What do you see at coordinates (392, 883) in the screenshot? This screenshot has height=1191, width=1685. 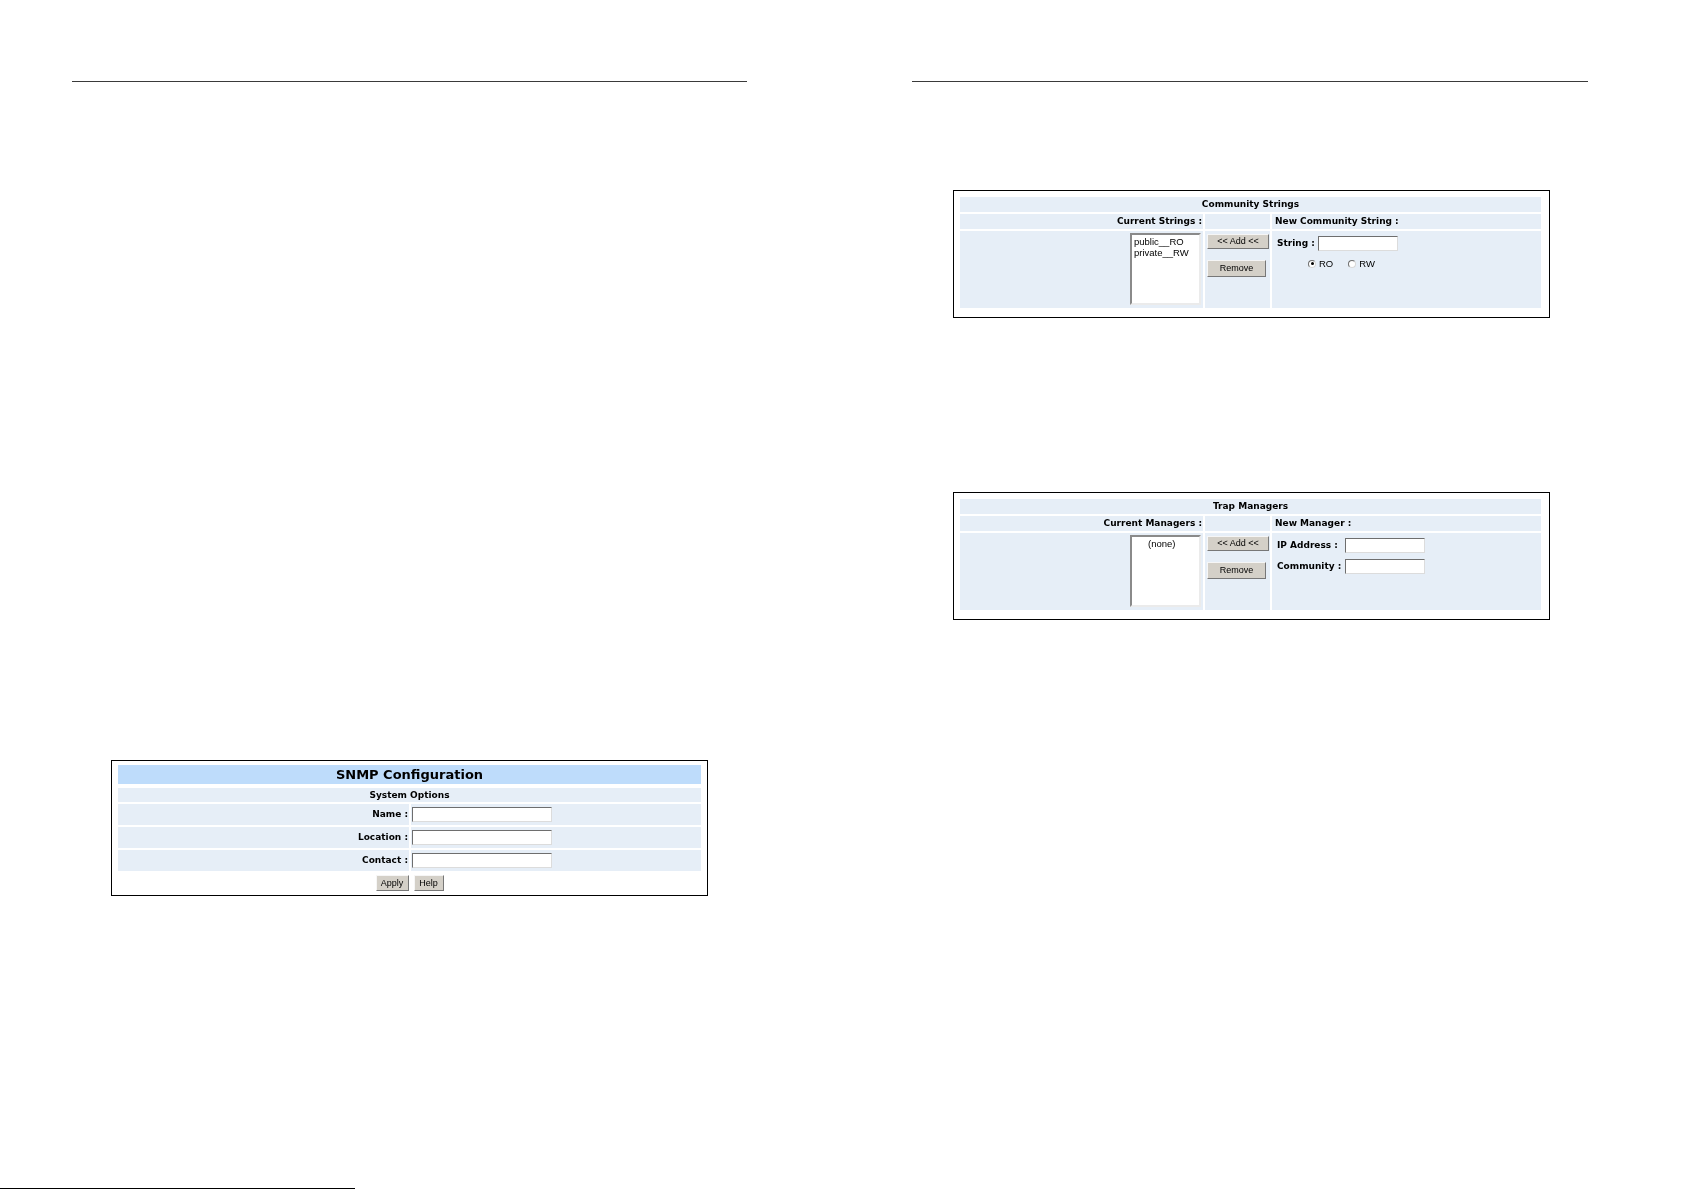 I see `apply-button: Apply` at bounding box center [392, 883].